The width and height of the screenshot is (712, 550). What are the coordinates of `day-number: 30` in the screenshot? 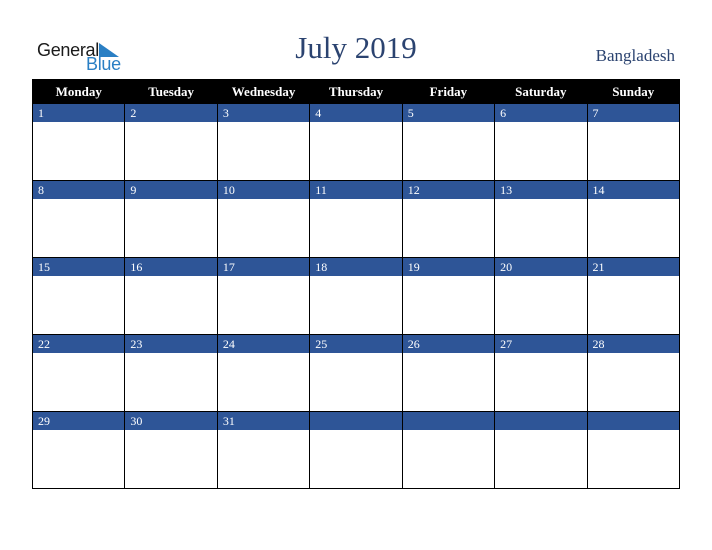 It's located at (171, 421).